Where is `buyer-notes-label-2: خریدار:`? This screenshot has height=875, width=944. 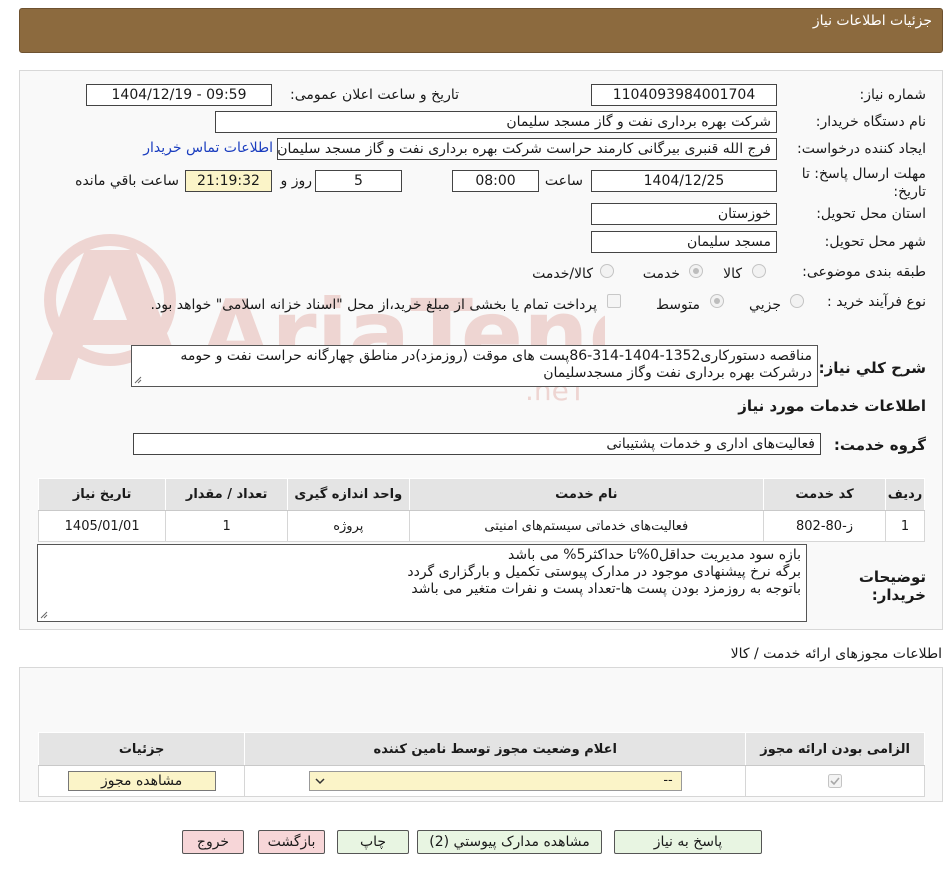 buyer-notes-label-2: خریدار: is located at coordinates (898, 595).